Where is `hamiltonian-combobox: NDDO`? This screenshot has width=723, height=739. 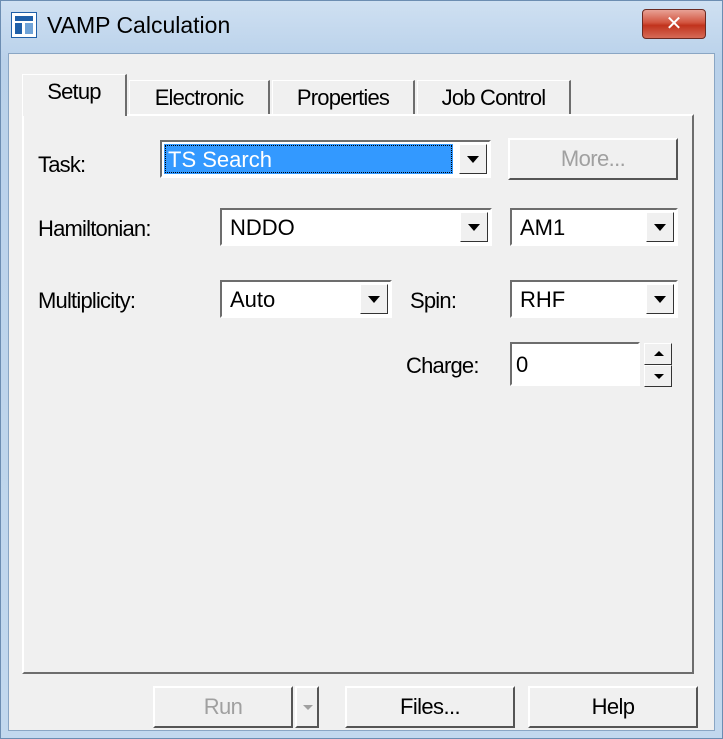
hamiltonian-combobox: NDDO is located at coordinates (356, 227).